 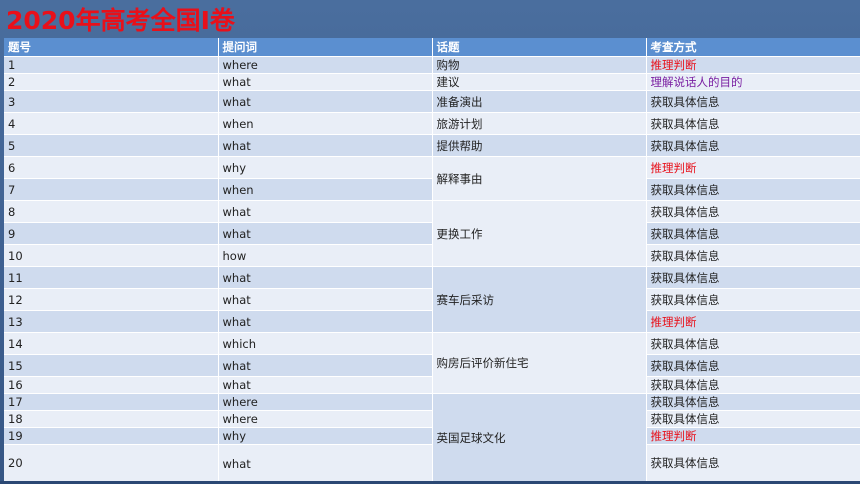 What do you see at coordinates (325, 255) in the screenshot?
I see `question-word: how` at bounding box center [325, 255].